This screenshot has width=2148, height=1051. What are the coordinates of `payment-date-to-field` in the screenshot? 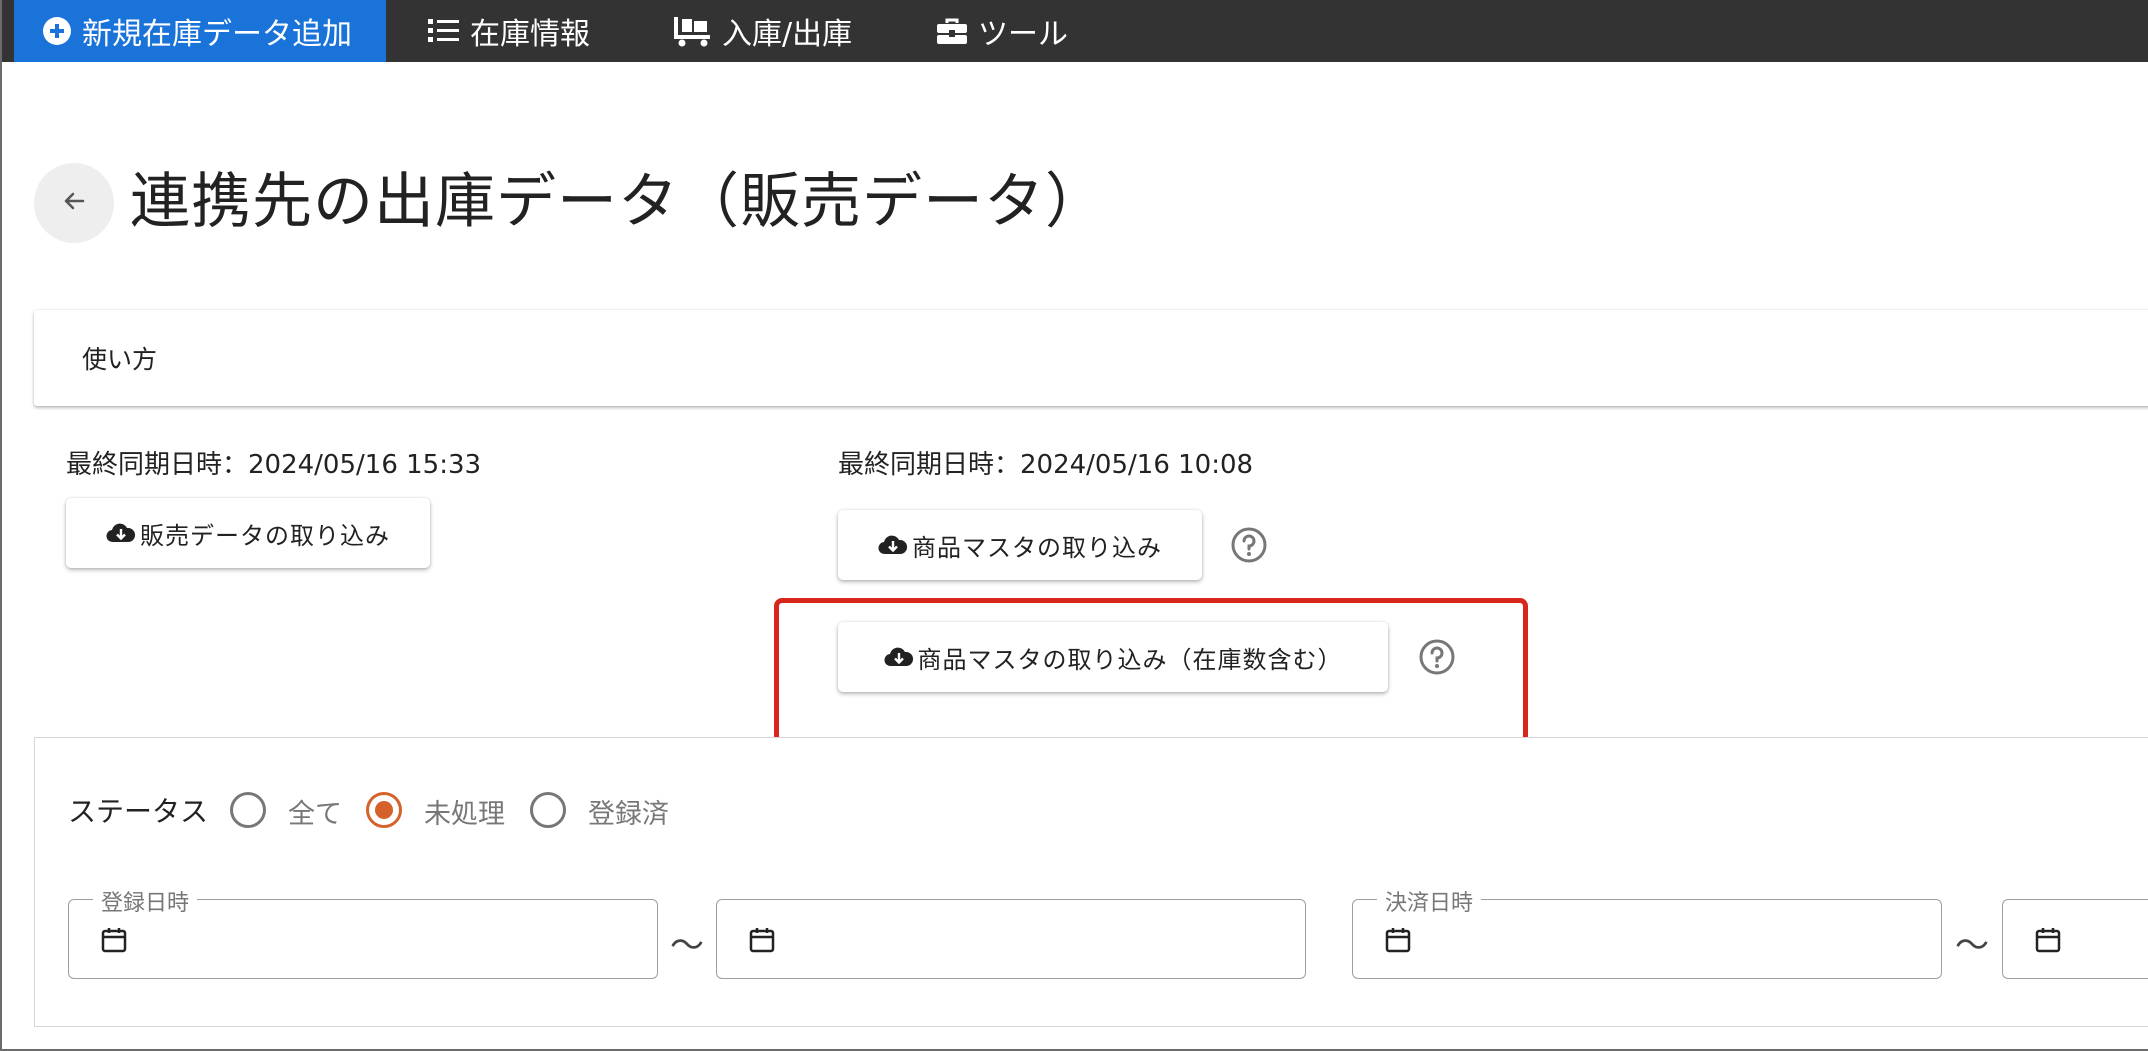 It's located at (2075, 939).